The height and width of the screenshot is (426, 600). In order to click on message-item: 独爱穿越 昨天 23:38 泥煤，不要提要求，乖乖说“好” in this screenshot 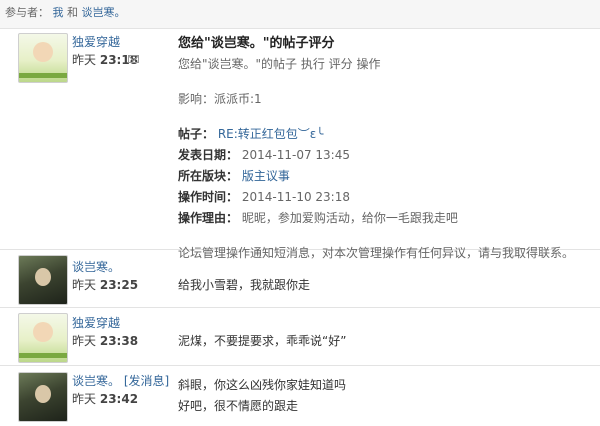, I will do `click(300, 337)`.